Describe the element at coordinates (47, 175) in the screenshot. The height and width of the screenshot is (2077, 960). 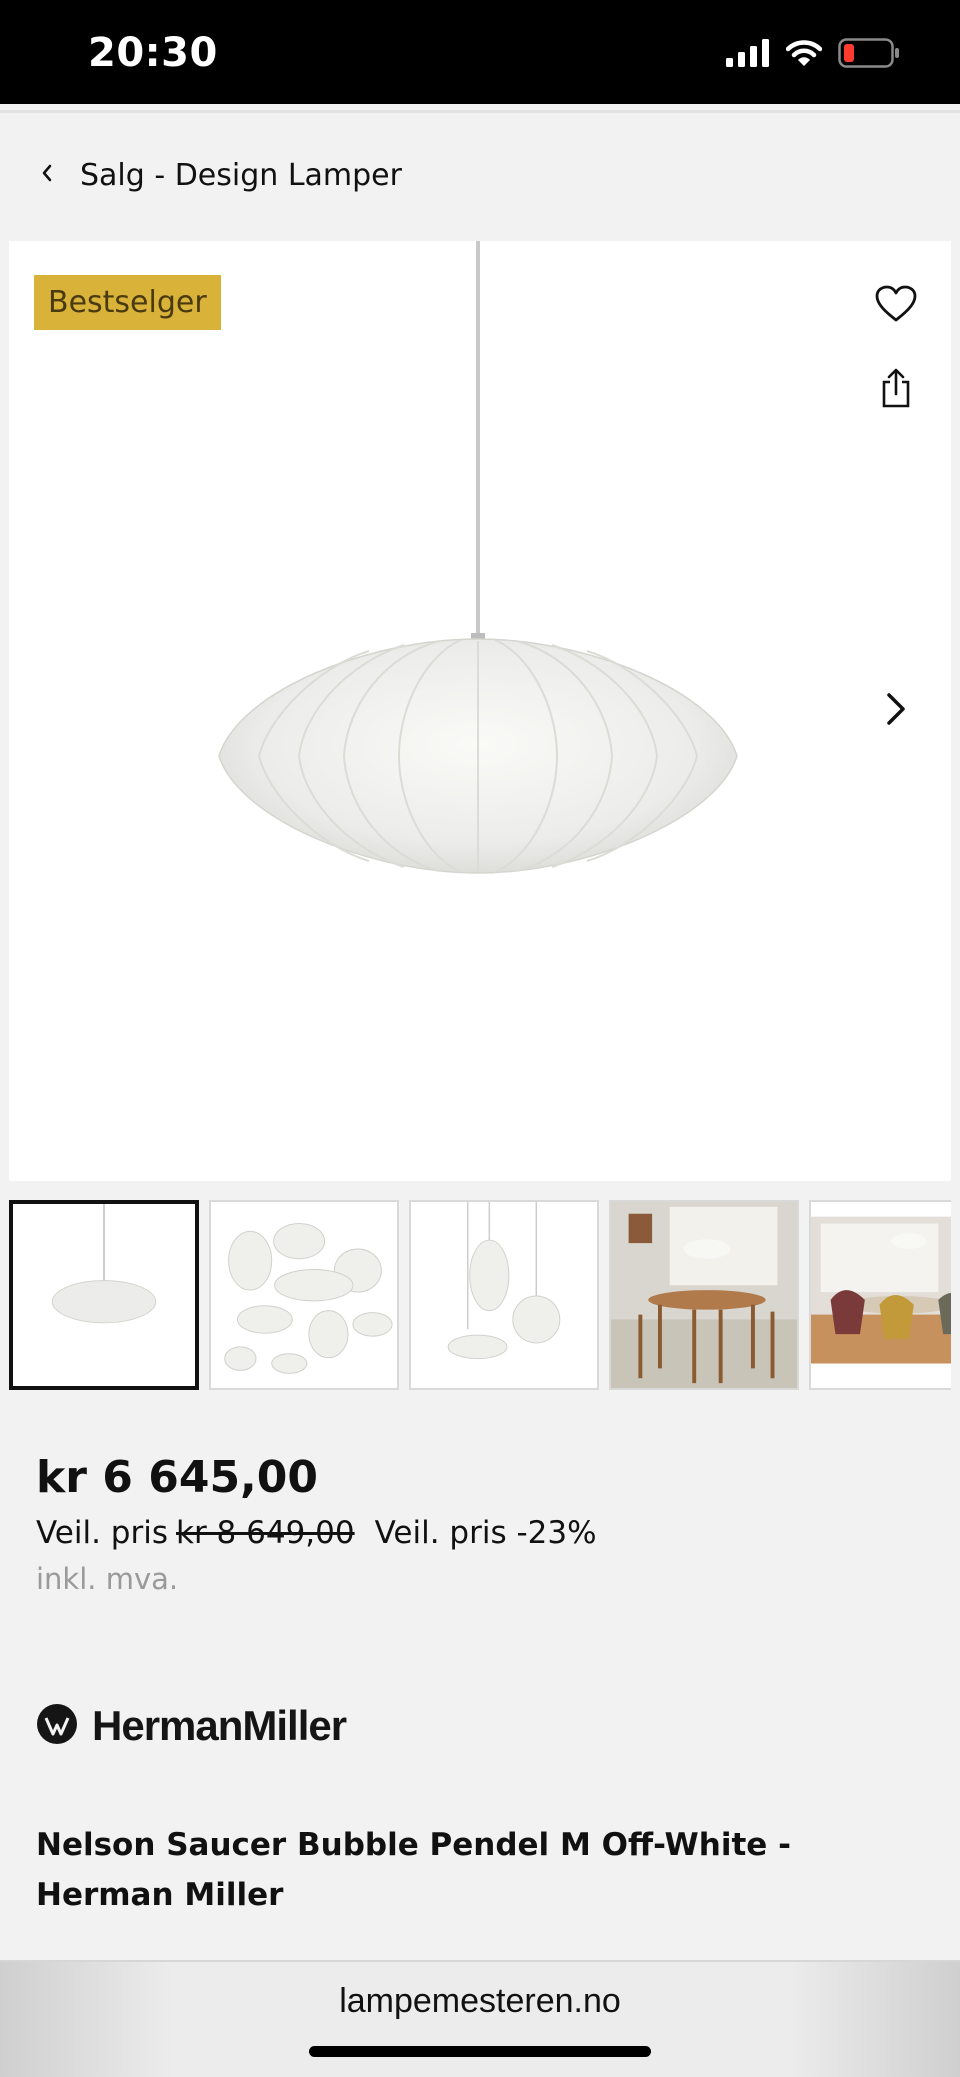
I see `back-chevron-icon` at that location.